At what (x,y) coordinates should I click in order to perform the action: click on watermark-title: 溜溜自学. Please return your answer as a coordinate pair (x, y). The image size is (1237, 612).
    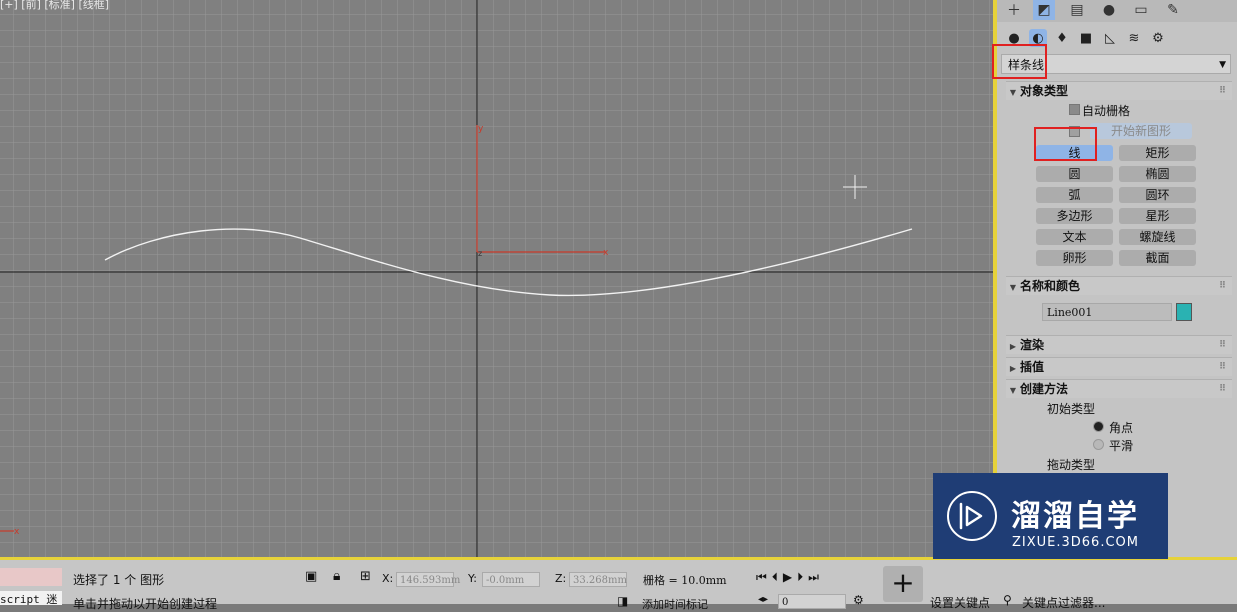
    Looking at the image, I should click on (1075, 516).